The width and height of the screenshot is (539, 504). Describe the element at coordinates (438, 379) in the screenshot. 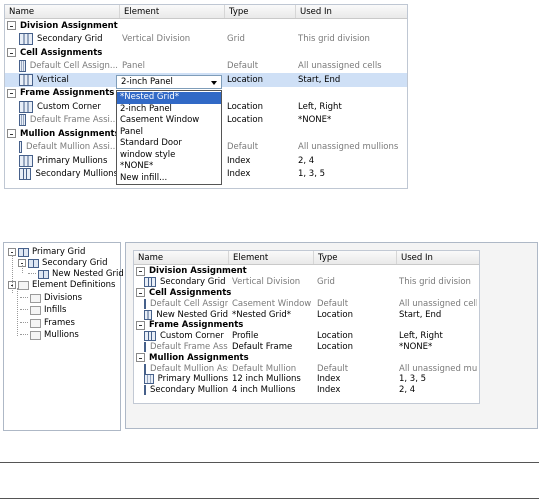

I see `used-in-cell: 1, 3, 5` at that location.